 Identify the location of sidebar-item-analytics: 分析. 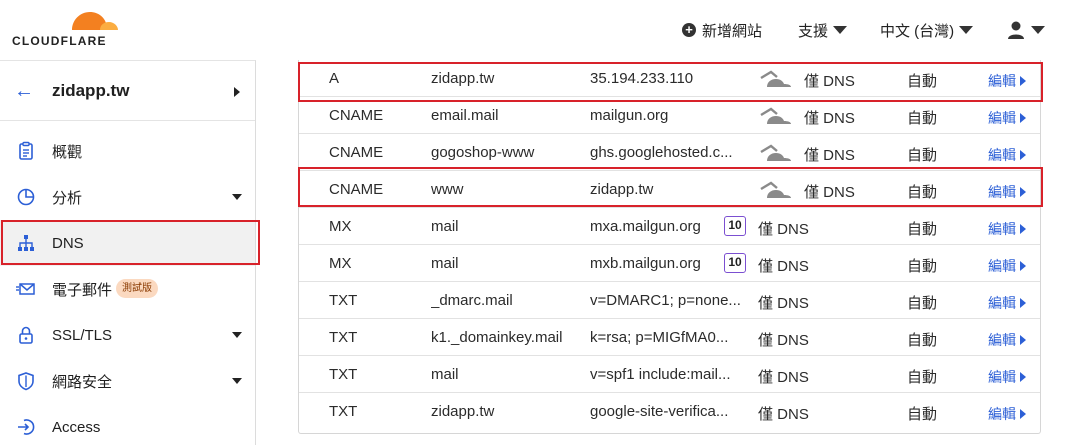
(127, 197).